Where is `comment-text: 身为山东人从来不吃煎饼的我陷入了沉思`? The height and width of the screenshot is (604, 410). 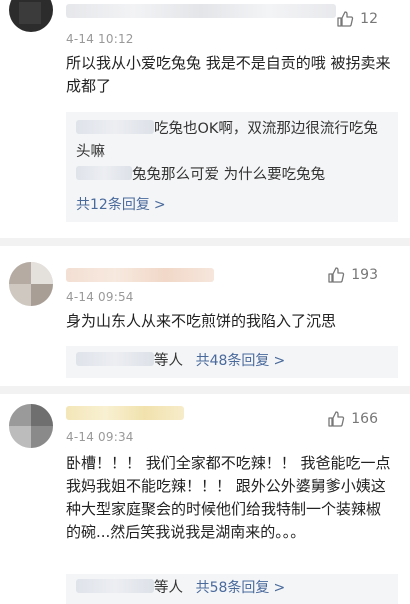
comment-text: 身为山东人从来不吃煎饼的我陷入了沉思 is located at coordinates (201, 321).